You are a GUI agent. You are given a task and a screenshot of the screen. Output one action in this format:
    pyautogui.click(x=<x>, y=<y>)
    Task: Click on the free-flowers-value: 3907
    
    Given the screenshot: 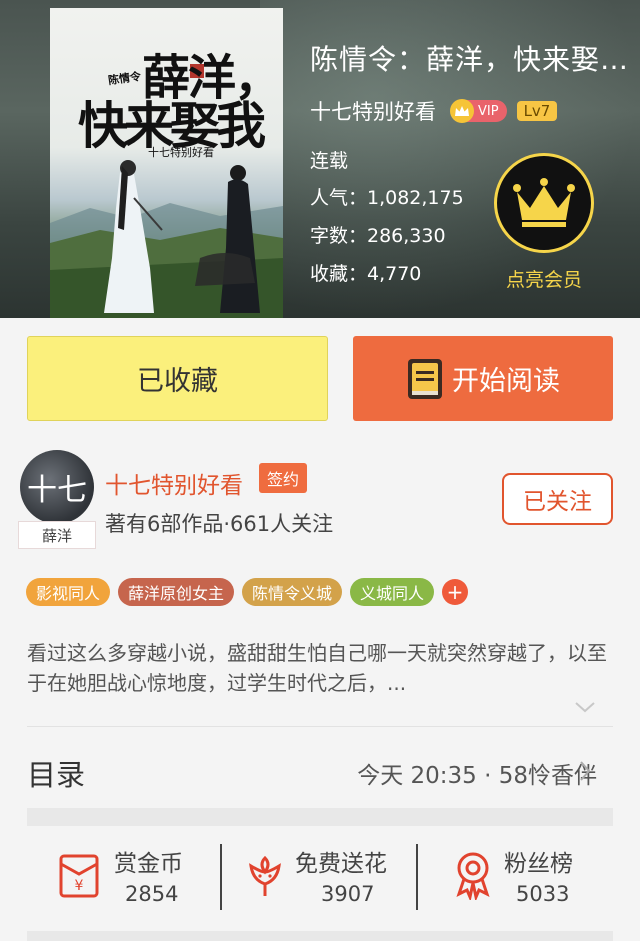 What is the action you would take?
    pyautogui.click(x=348, y=894)
    